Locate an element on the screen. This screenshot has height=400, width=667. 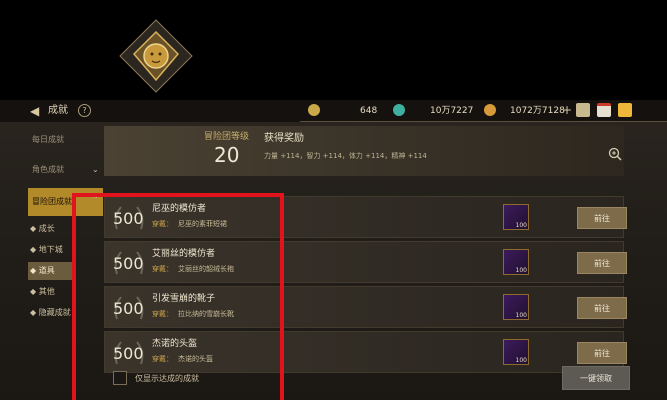
level-value: 20 is located at coordinates (227, 155).